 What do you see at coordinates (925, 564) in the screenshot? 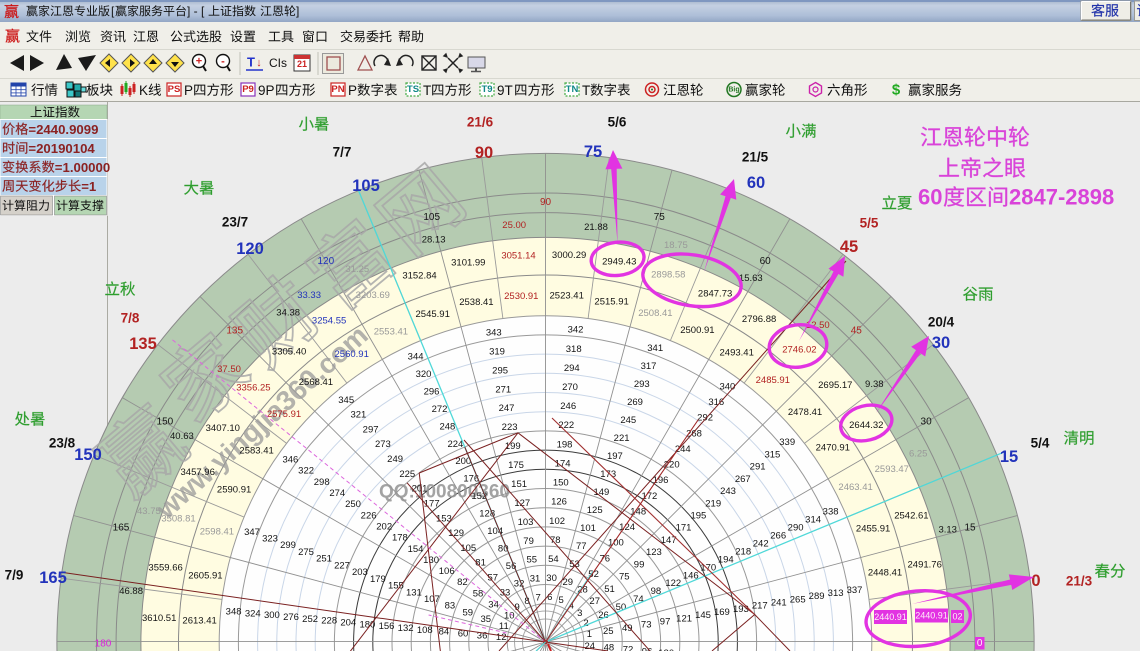
I see `svg-text: 2491.76` at bounding box center [925, 564].